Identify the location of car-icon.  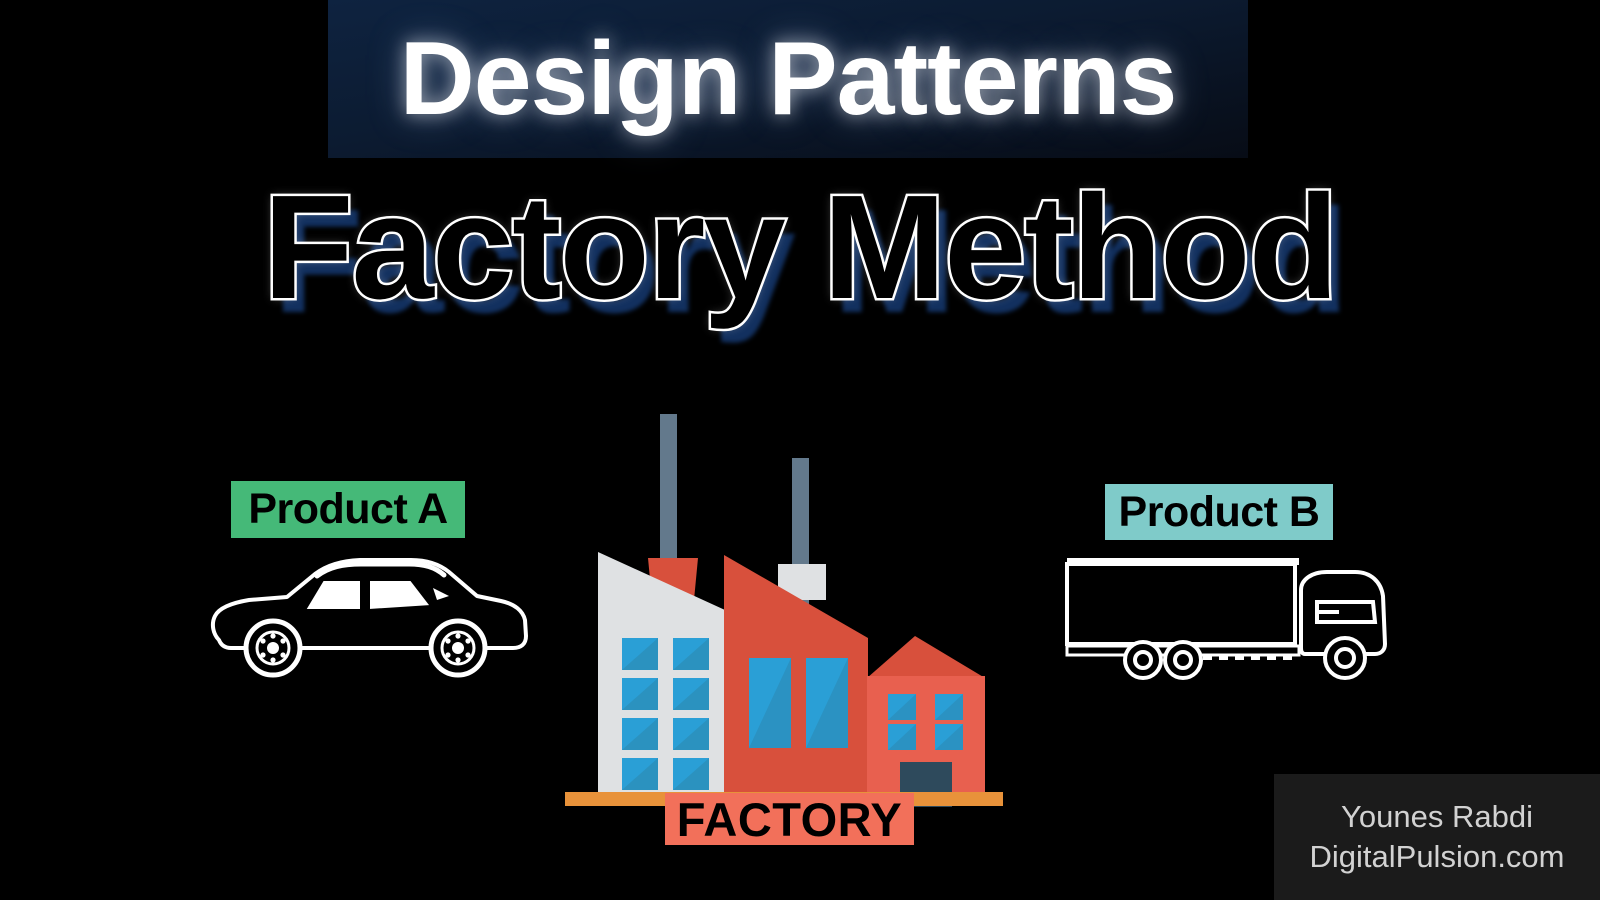
(369, 618).